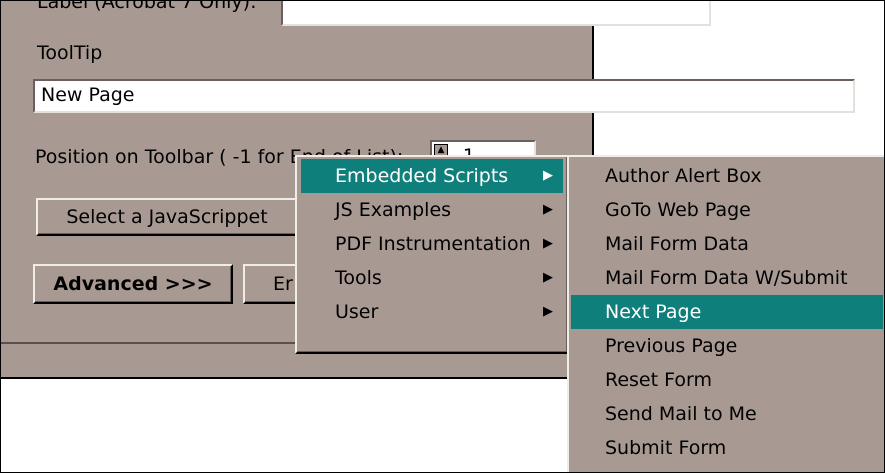 Image resolution: width=885 pixels, height=473 pixels. Describe the element at coordinates (666, 448) in the screenshot. I see `submenu-item-label: Submit Form` at that location.